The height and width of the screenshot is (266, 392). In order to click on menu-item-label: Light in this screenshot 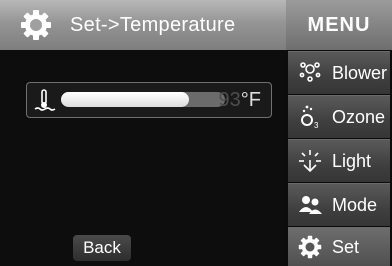, I will do `click(352, 160)`.